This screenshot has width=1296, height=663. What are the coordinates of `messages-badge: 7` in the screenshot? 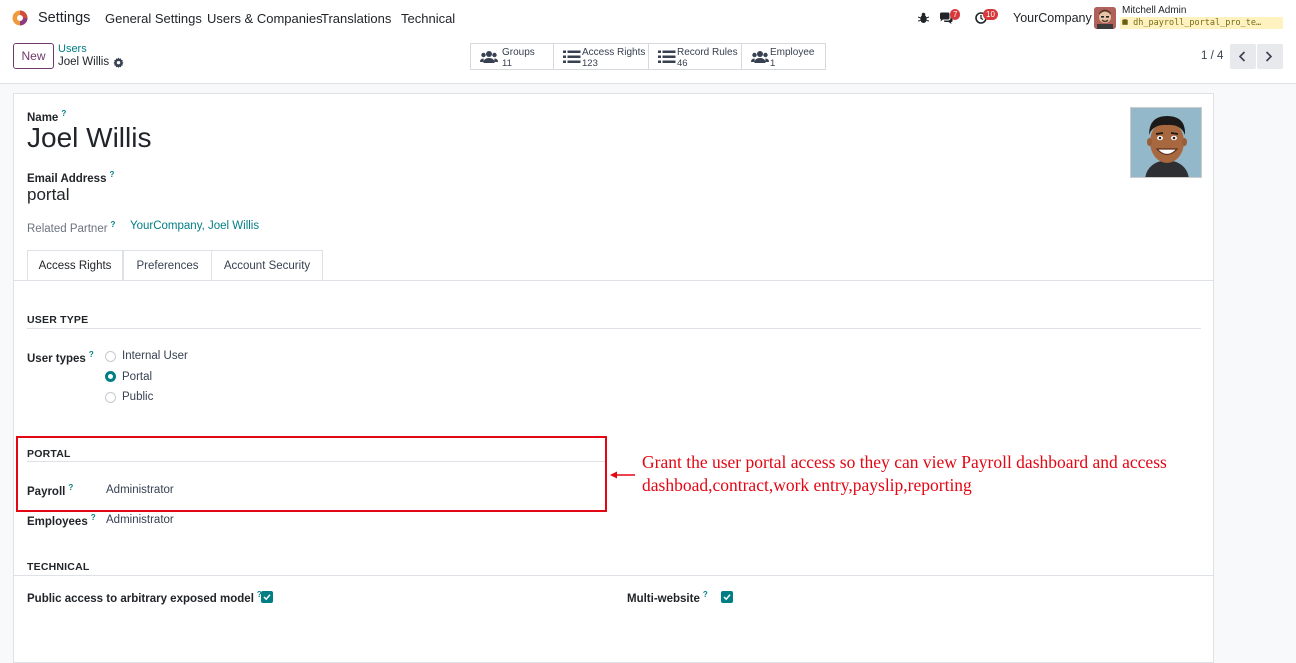 It's located at (955, 14).